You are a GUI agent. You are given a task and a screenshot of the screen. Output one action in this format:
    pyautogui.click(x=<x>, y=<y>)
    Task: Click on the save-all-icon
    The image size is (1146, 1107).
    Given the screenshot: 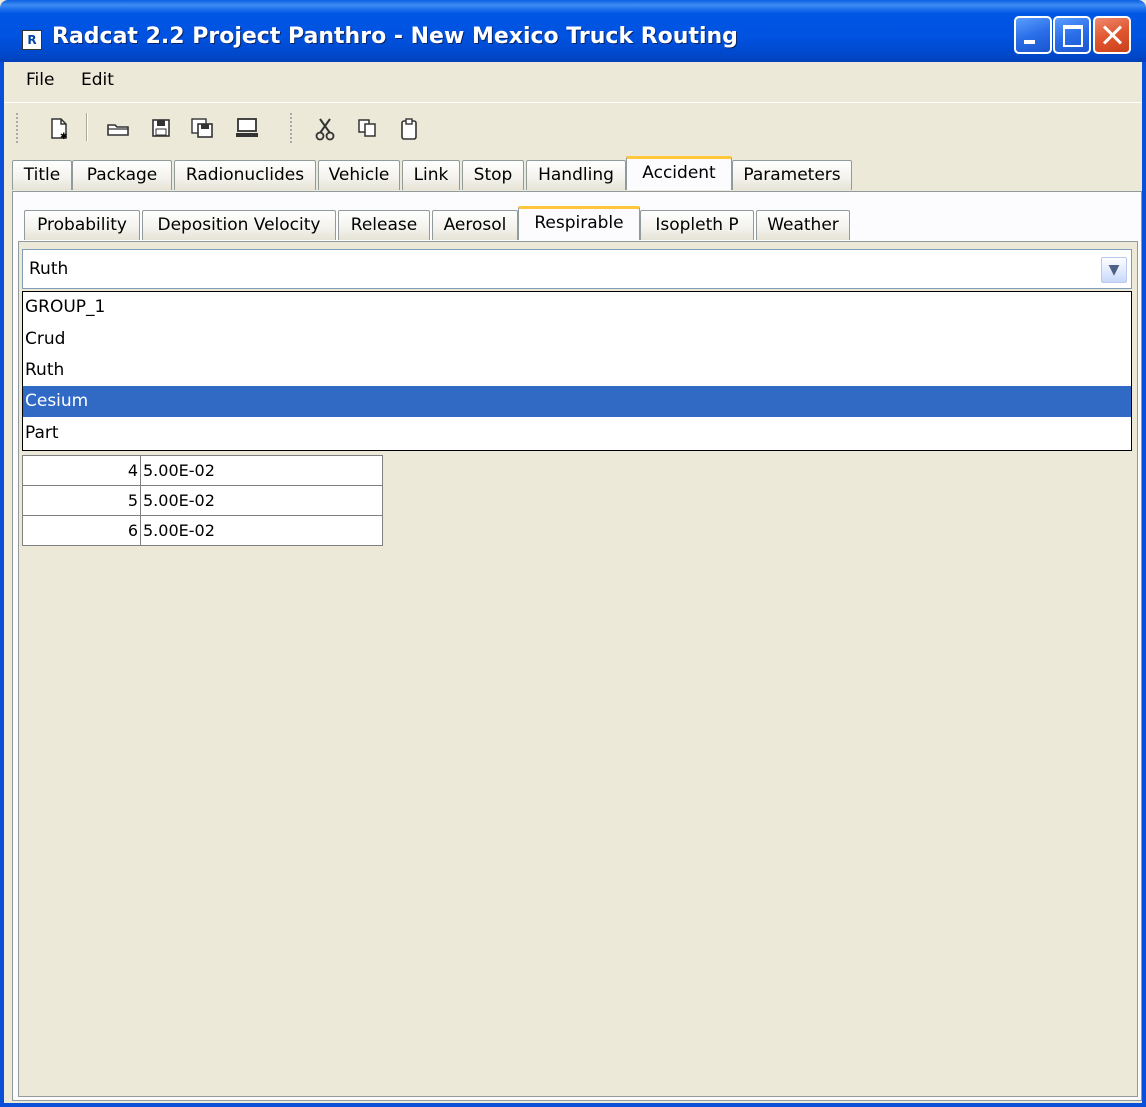 What is the action you would take?
    pyautogui.click(x=201, y=128)
    